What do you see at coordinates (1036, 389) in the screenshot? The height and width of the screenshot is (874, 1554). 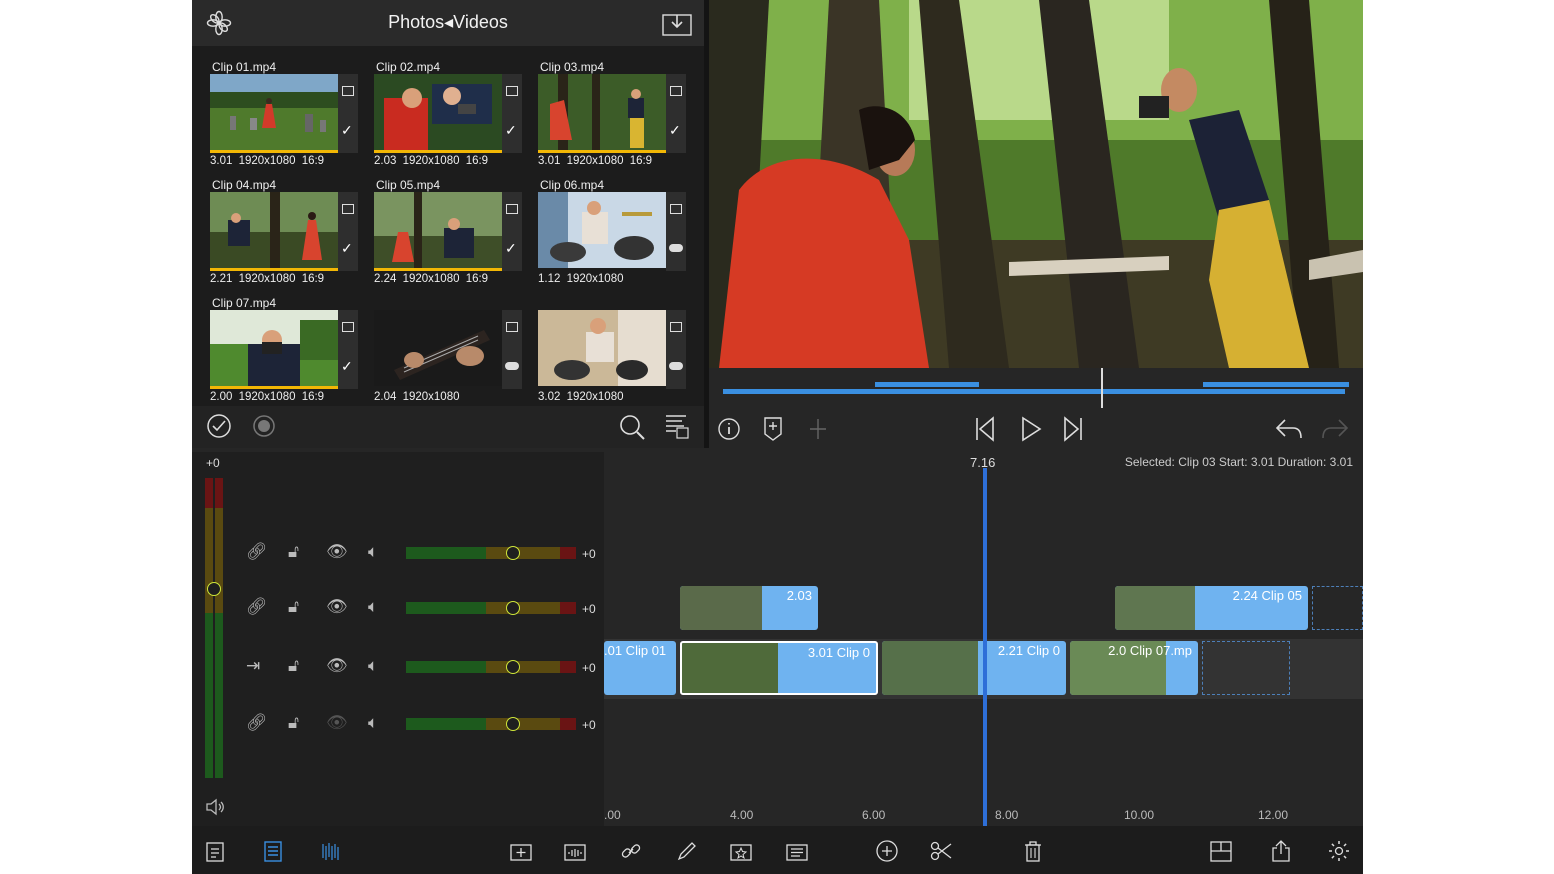 I see `scrubber` at bounding box center [1036, 389].